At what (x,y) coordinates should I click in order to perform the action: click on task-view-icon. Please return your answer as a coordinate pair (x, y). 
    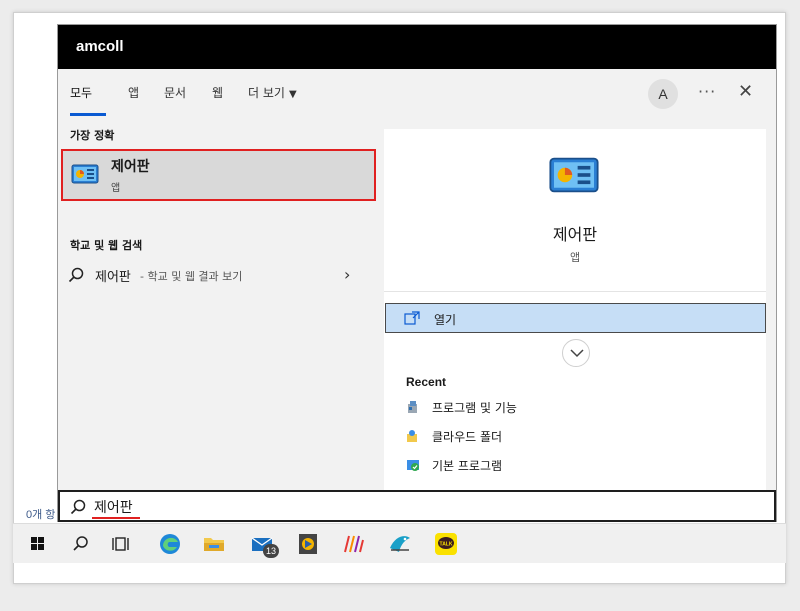
    Looking at the image, I should click on (122, 544).